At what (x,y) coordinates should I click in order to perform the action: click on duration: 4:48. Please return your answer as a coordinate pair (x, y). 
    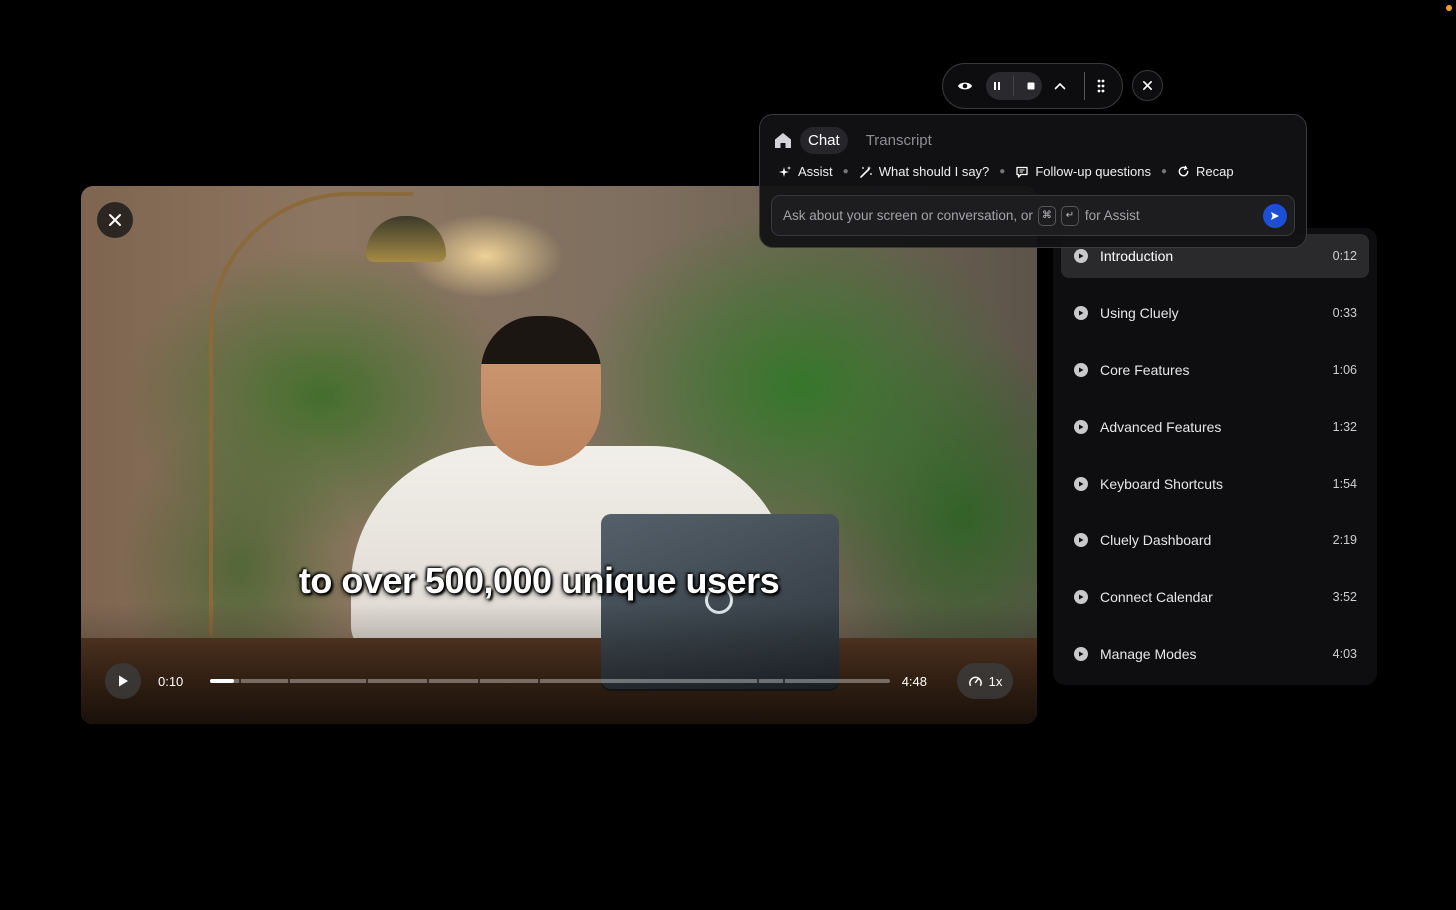
    Looking at the image, I should click on (914, 681).